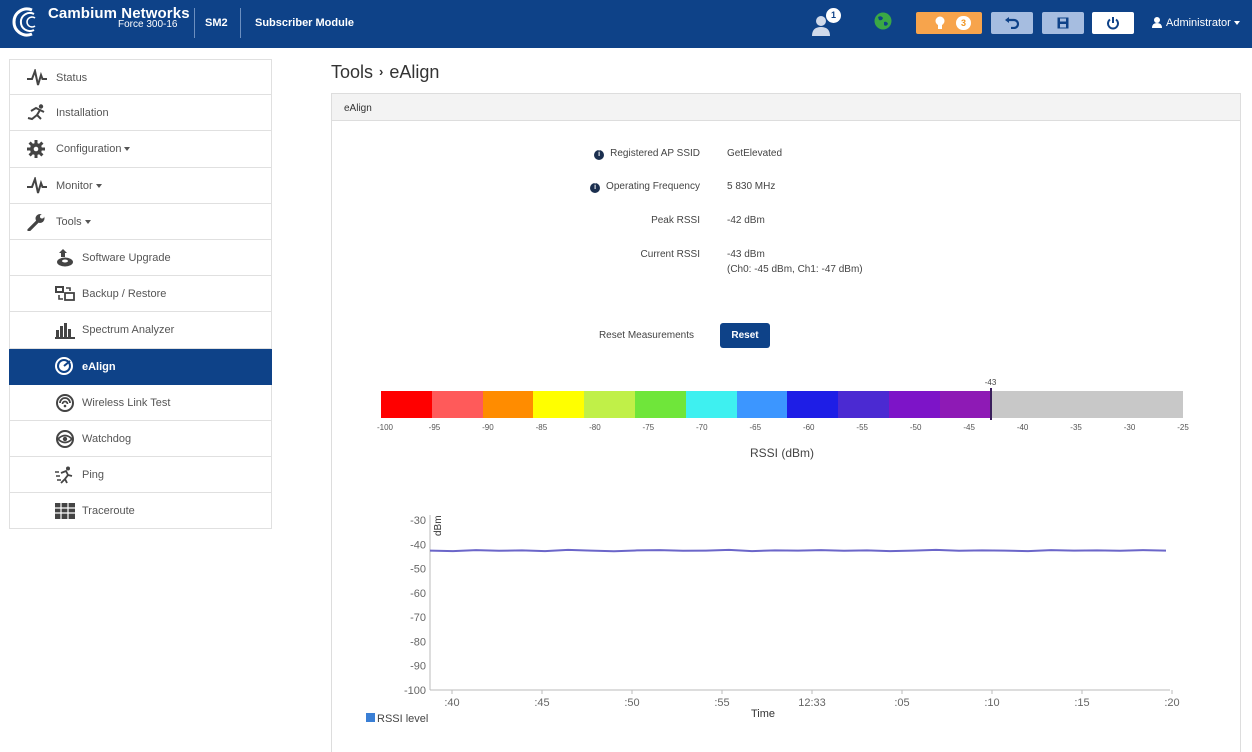 The height and width of the screenshot is (752, 1252). Describe the element at coordinates (140, 475) in the screenshot. I see `sidebar-item-ping: Ping` at that location.